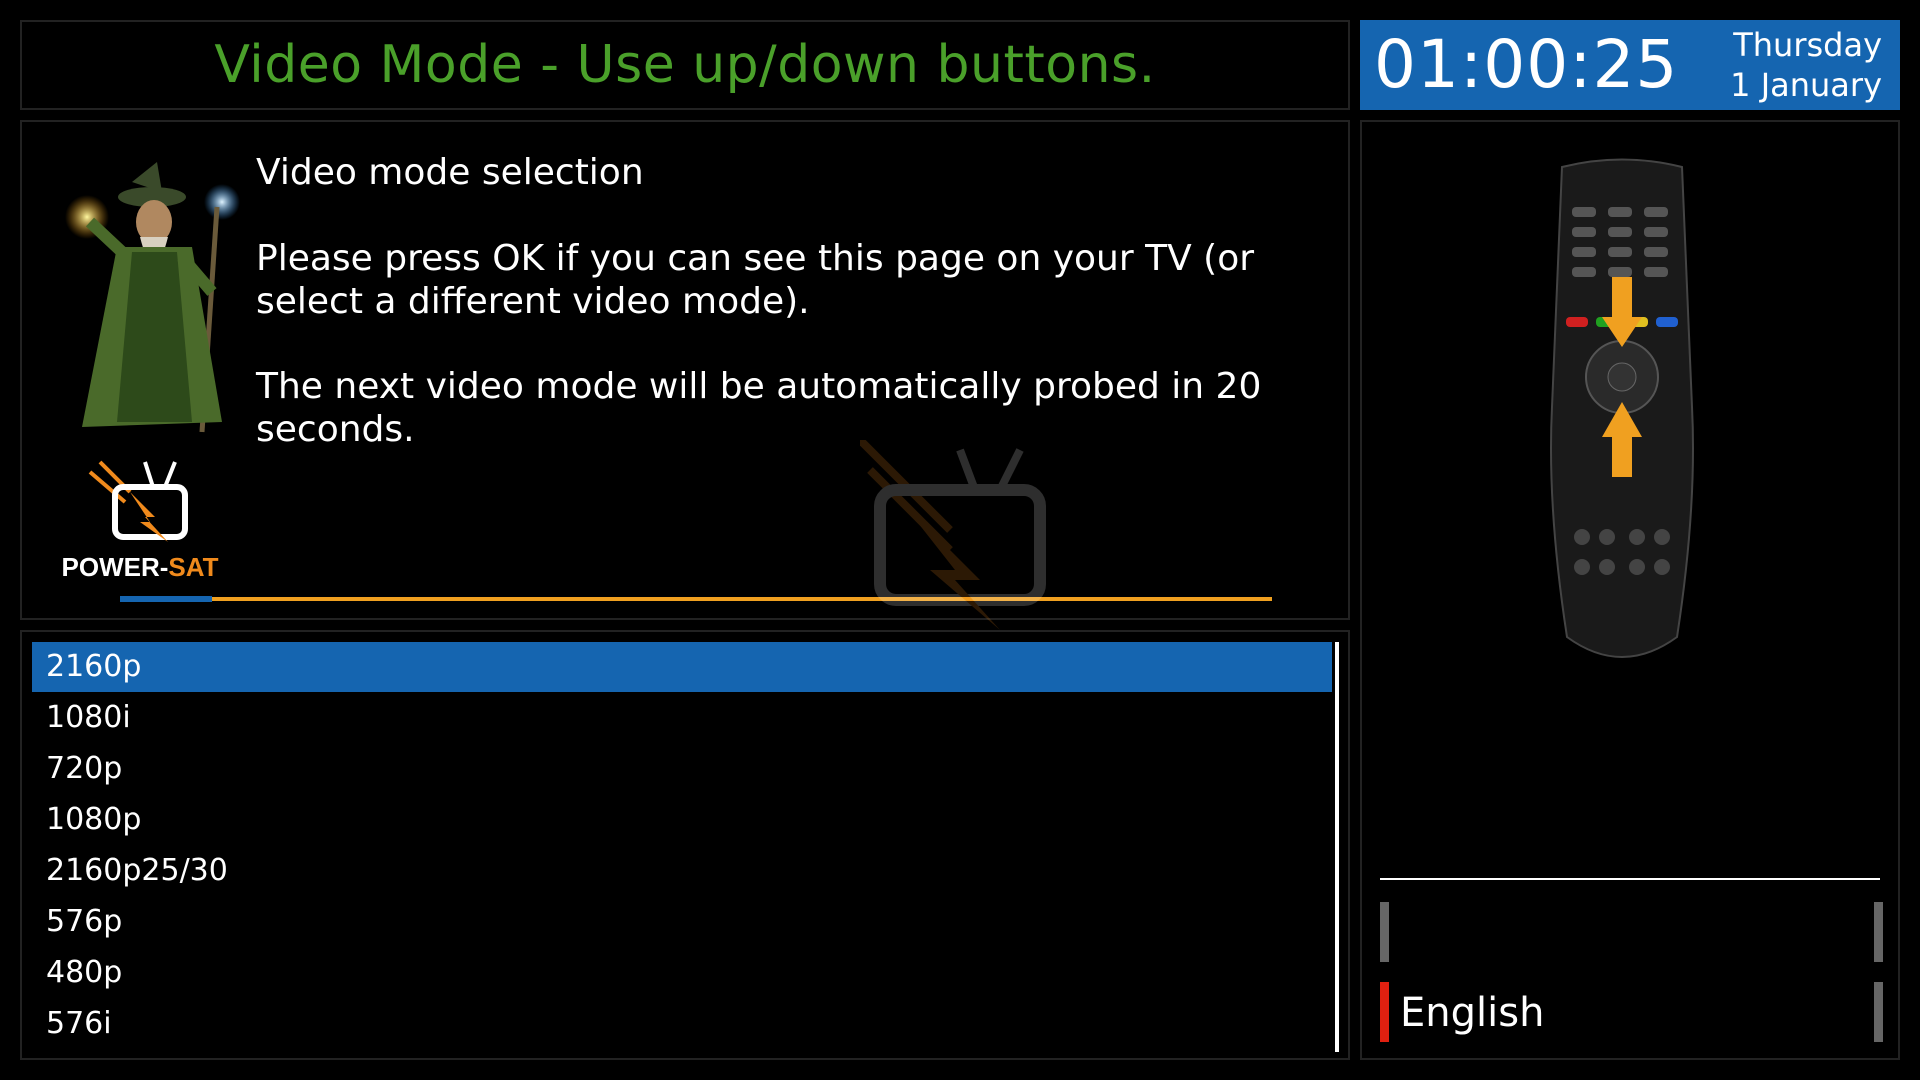 The width and height of the screenshot is (1920, 1080). Describe the element at coordinates (1472, 1013) in the screenshot. I see `language-label: English` at that location.